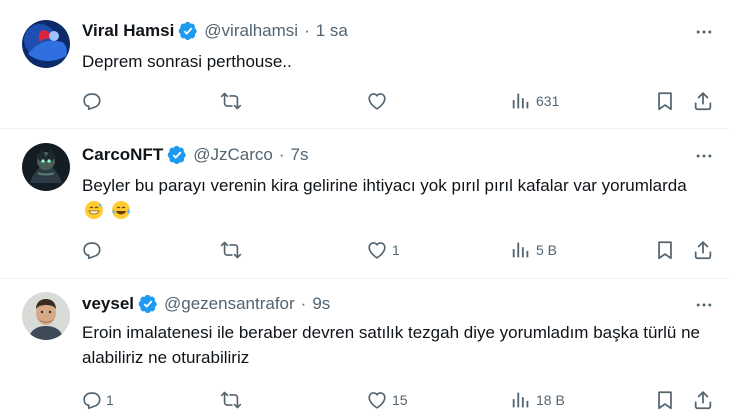 This screenshot has width=730, height=420. I want to click on tweet-header: CarcoNFT @JzCarco · 7s, so click(195, 155).